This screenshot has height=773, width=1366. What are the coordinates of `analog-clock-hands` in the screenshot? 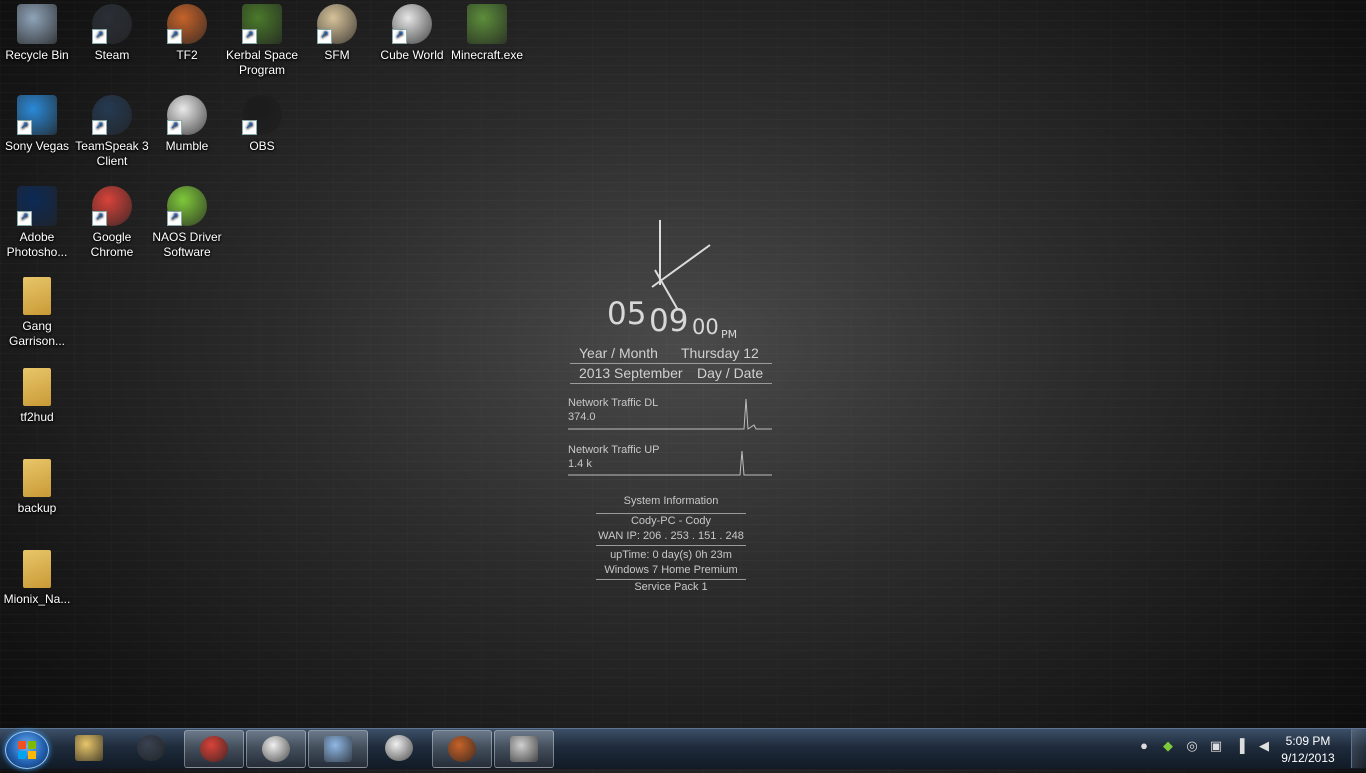 It's located at (681, 265).